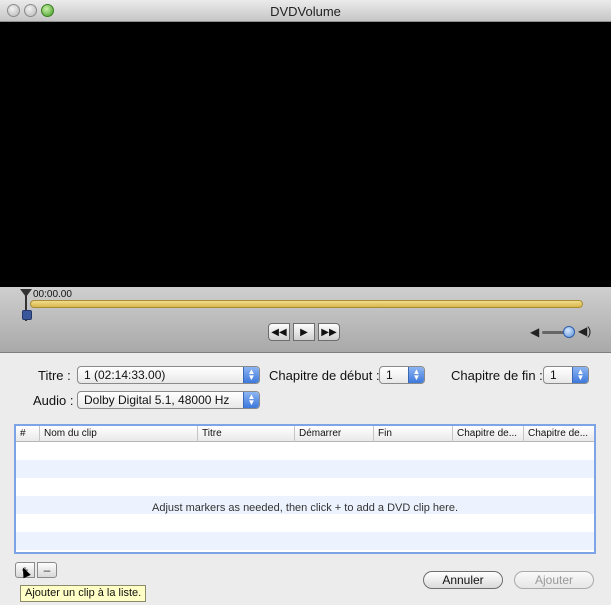 Image resolution: width=611 pixels, height=605 pixels. I want to click on remove-clip-button: –, so click(47, 570).